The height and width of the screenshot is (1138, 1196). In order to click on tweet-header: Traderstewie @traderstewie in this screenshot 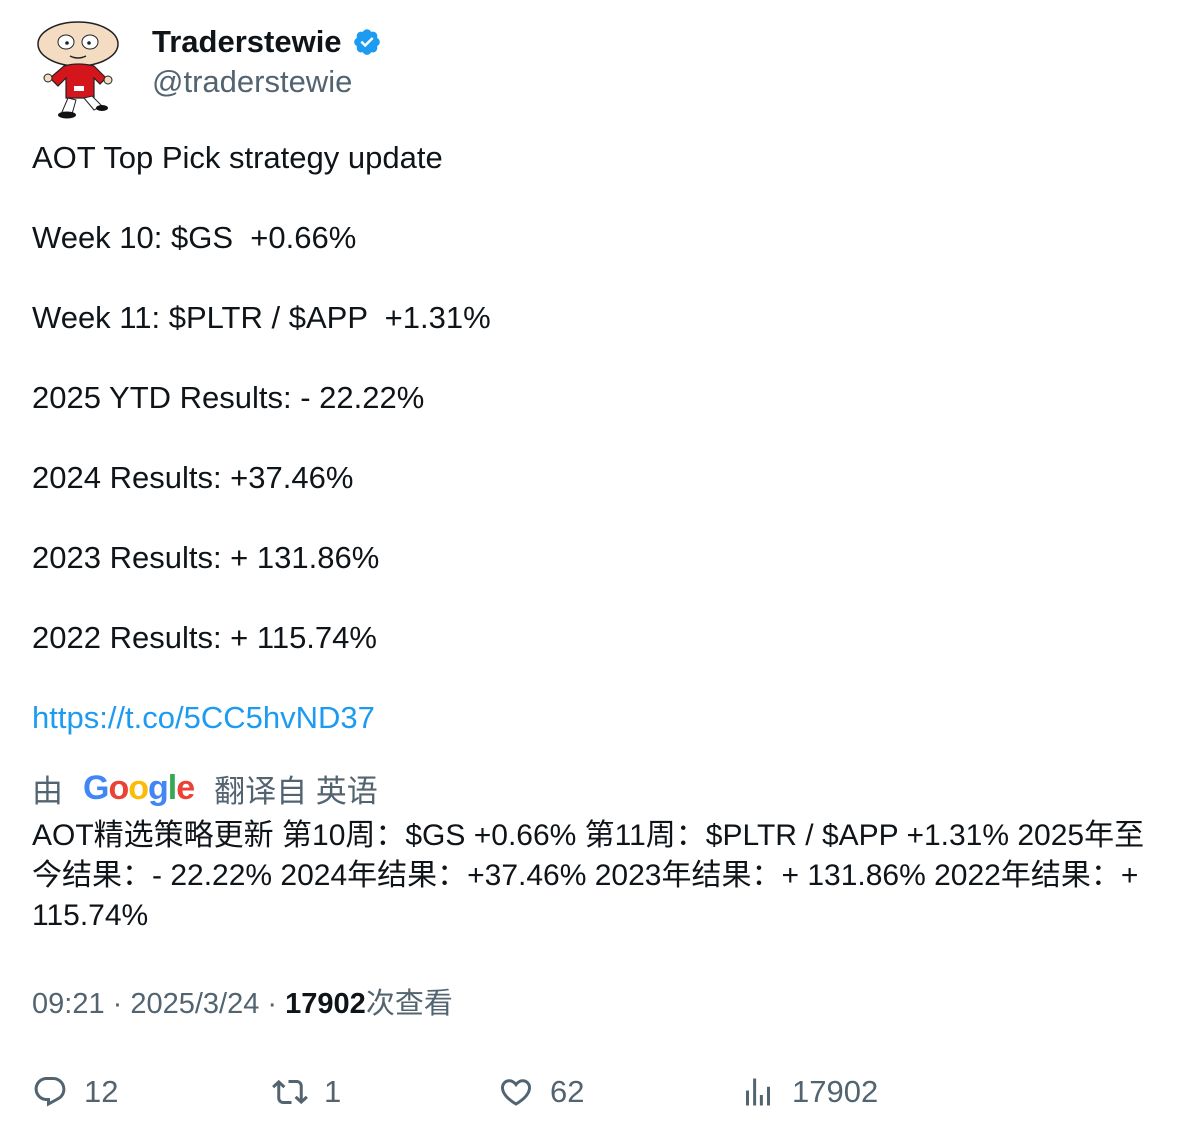, I will do `click(597, 70)`.